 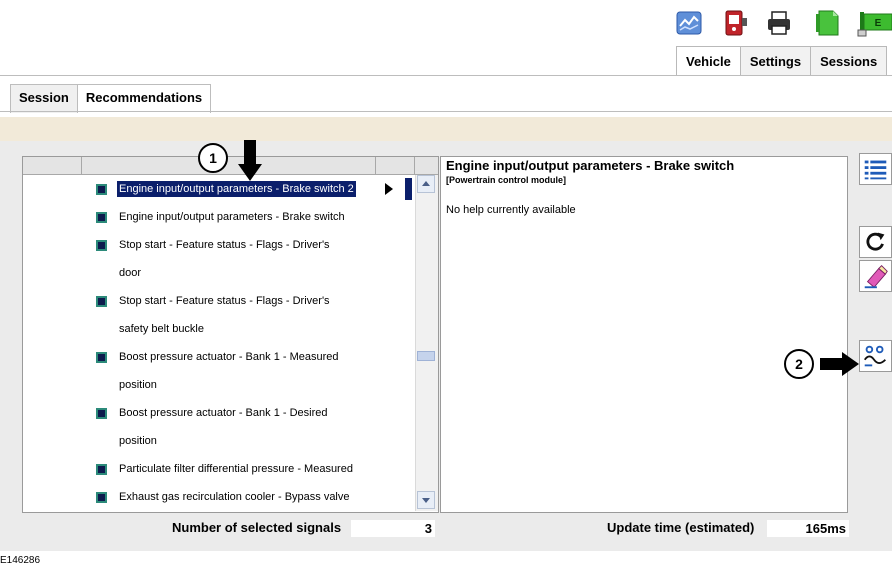 What do you see at coordinates (874, 23) in the screenshot?
I see `green-flag-icon: E` at bounding box center [874, 23].